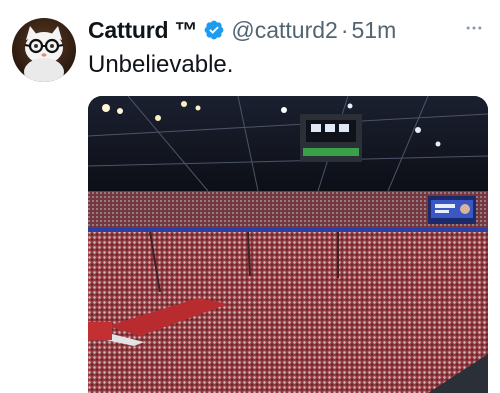 The width and height of the screenshot is (500, 393). I want to click on more-options-button, so click(474, 28).